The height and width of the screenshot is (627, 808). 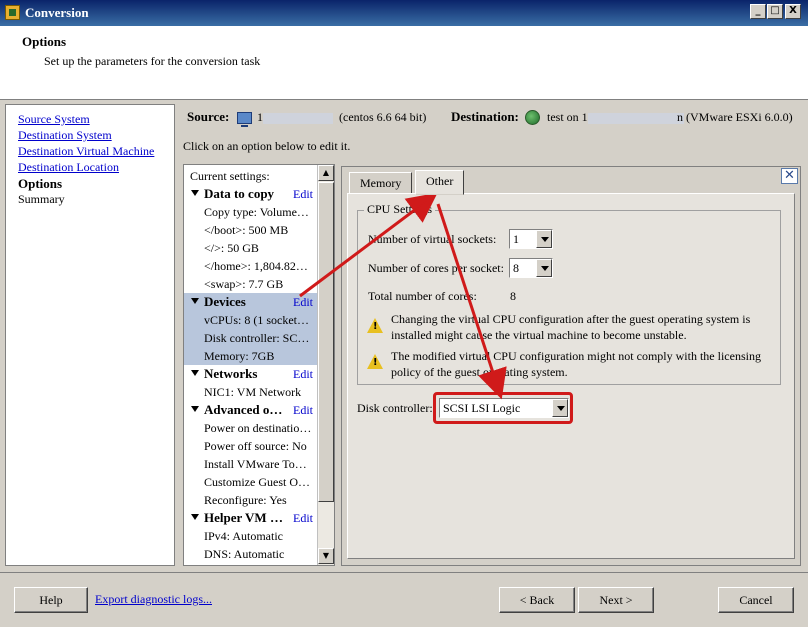 What do you see at coordinates (231, 373) in the screenshot?
I see `settings-row-text: Networks` at bounding box center [231, 373].